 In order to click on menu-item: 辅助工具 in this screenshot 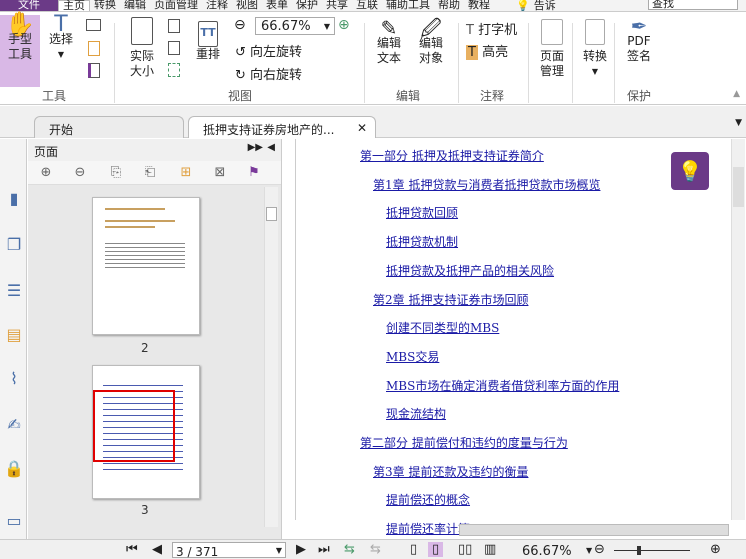, I will do `click(408, 5)`.